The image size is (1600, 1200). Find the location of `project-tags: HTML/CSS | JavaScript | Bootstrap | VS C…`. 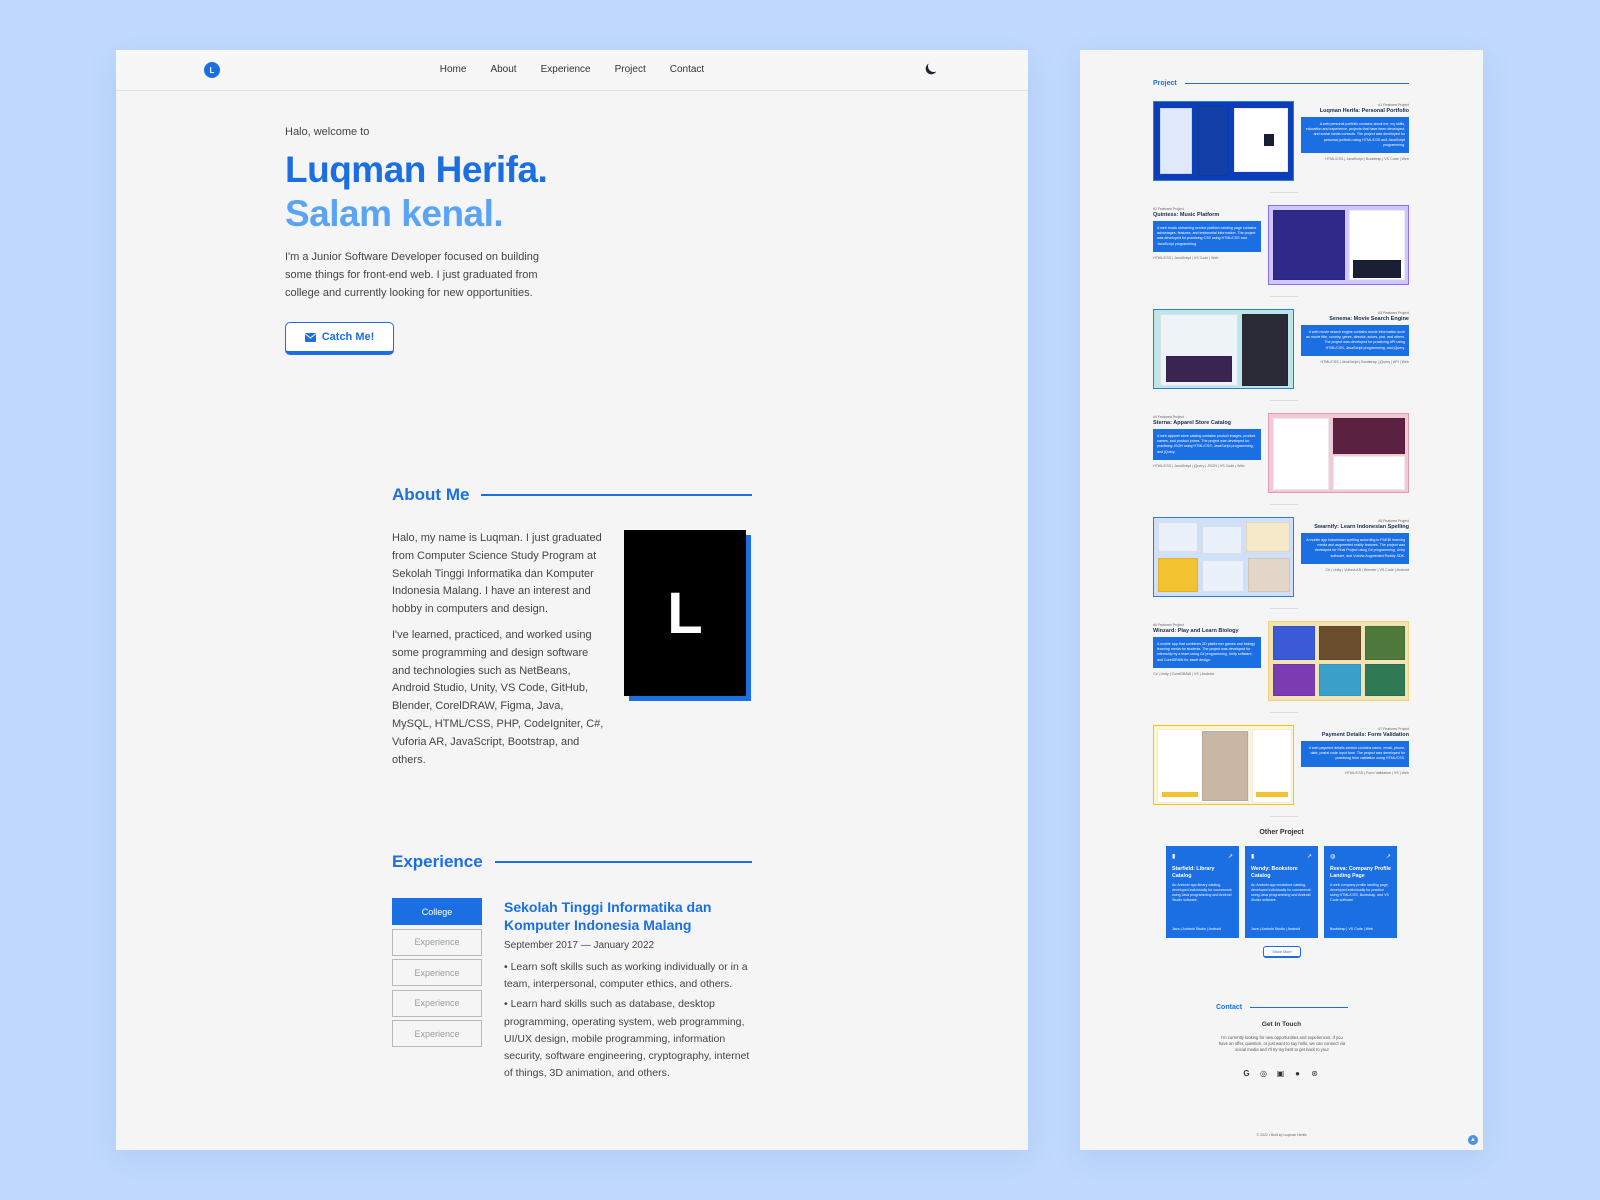

project-tags: HTML/CSS | JavaScript | Bootstrap | VS C… is located at coordinates (1367, 159).